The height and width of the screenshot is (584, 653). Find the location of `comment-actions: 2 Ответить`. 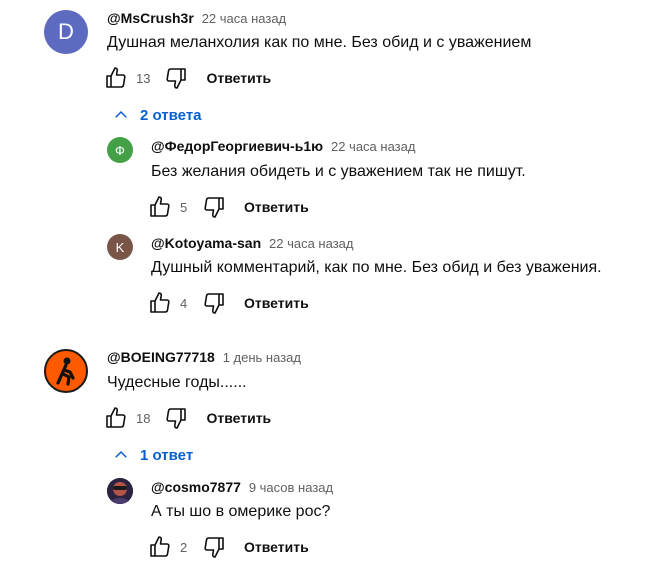

comment-actions: 2 Ответить is located at coordinates (228, 547).